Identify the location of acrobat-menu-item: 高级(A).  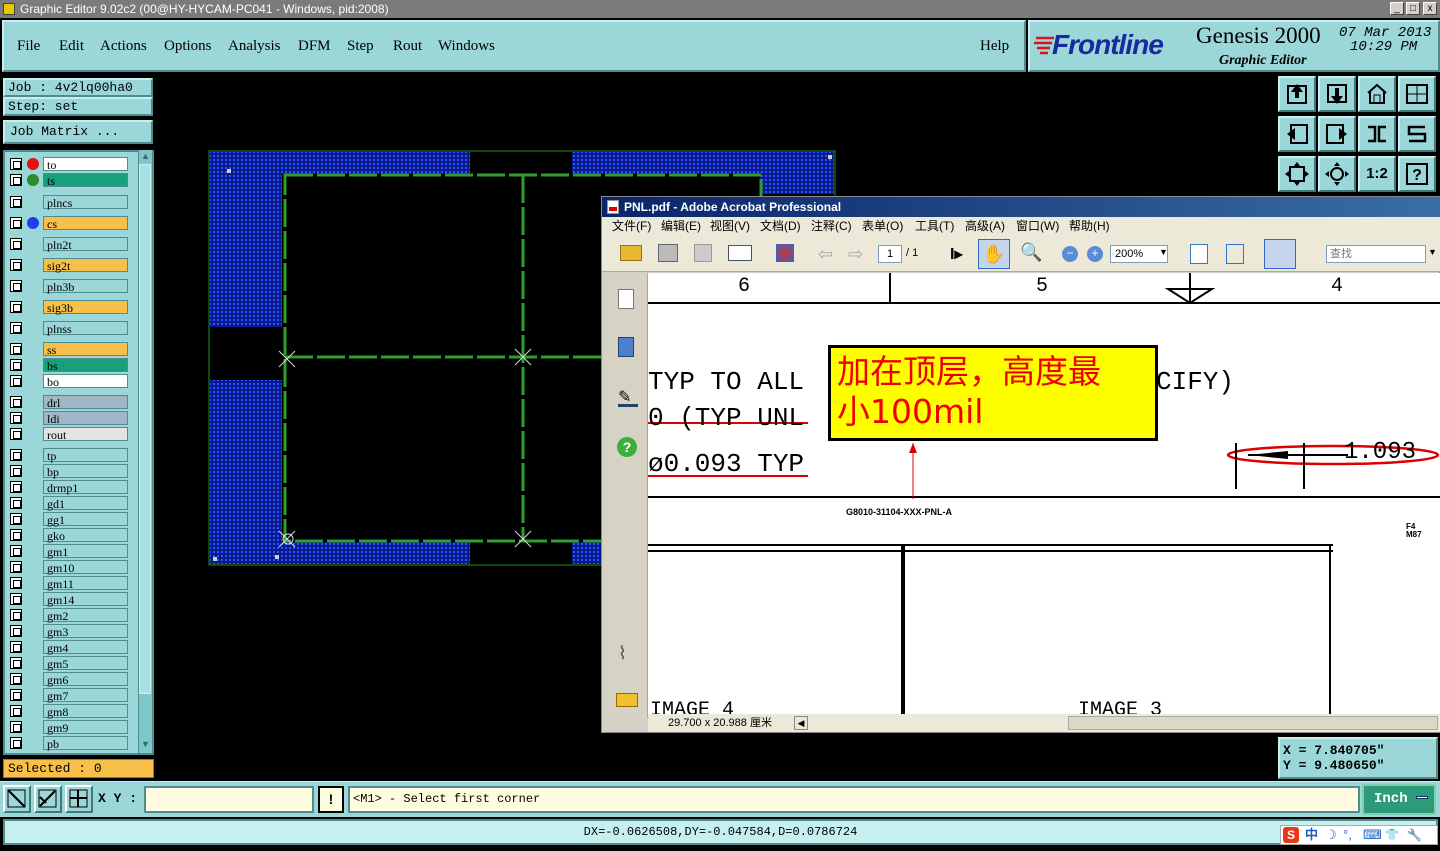
(985, 226).